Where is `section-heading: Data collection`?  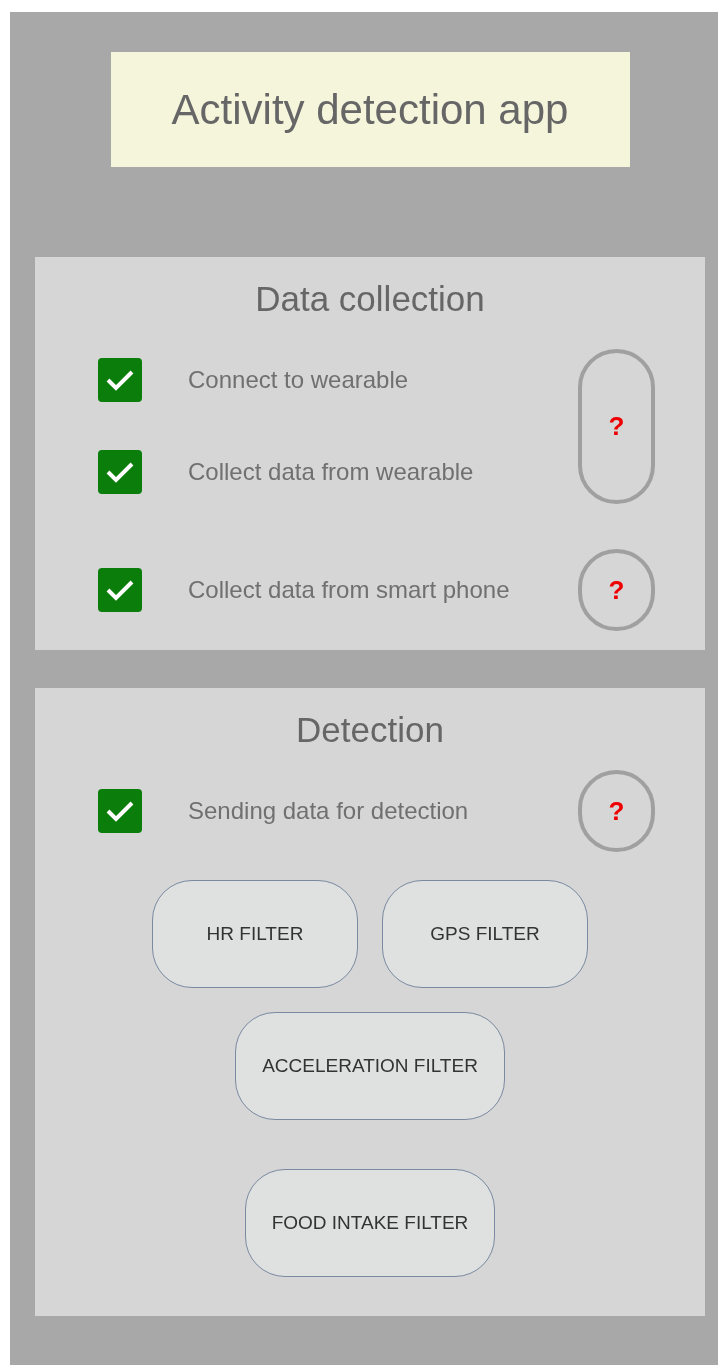
section-heading: Data collection is located at coordinates (370, 299).